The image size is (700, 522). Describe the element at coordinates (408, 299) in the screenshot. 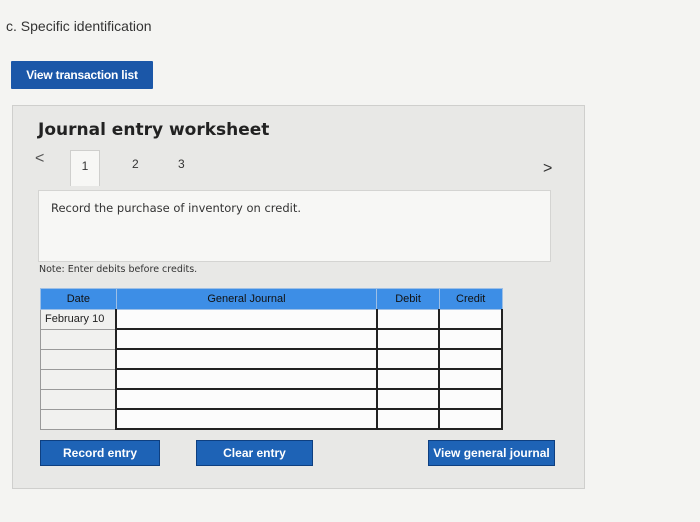

I see `header-debit: Debit` at that location.